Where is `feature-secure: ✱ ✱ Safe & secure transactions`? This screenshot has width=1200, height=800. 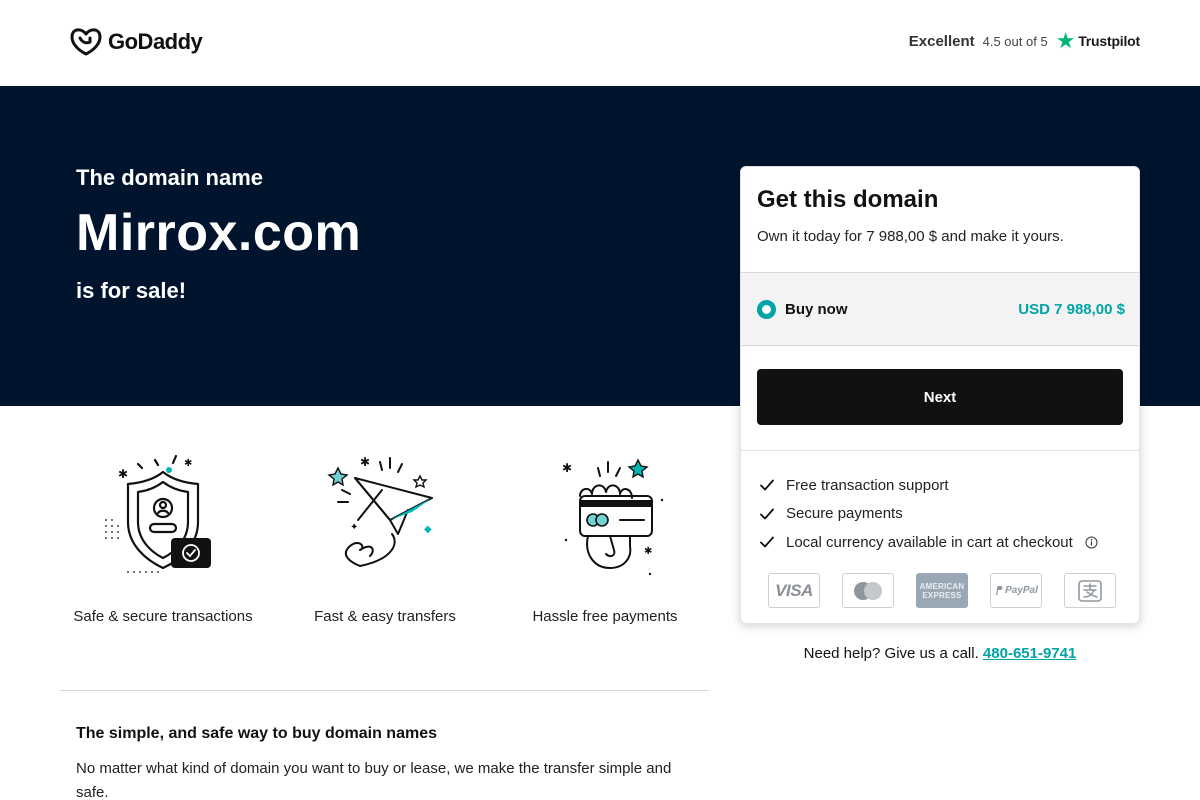
feature-secure: ✱ ✱ Safe & secure transactions is located at coordinates (163, 537).